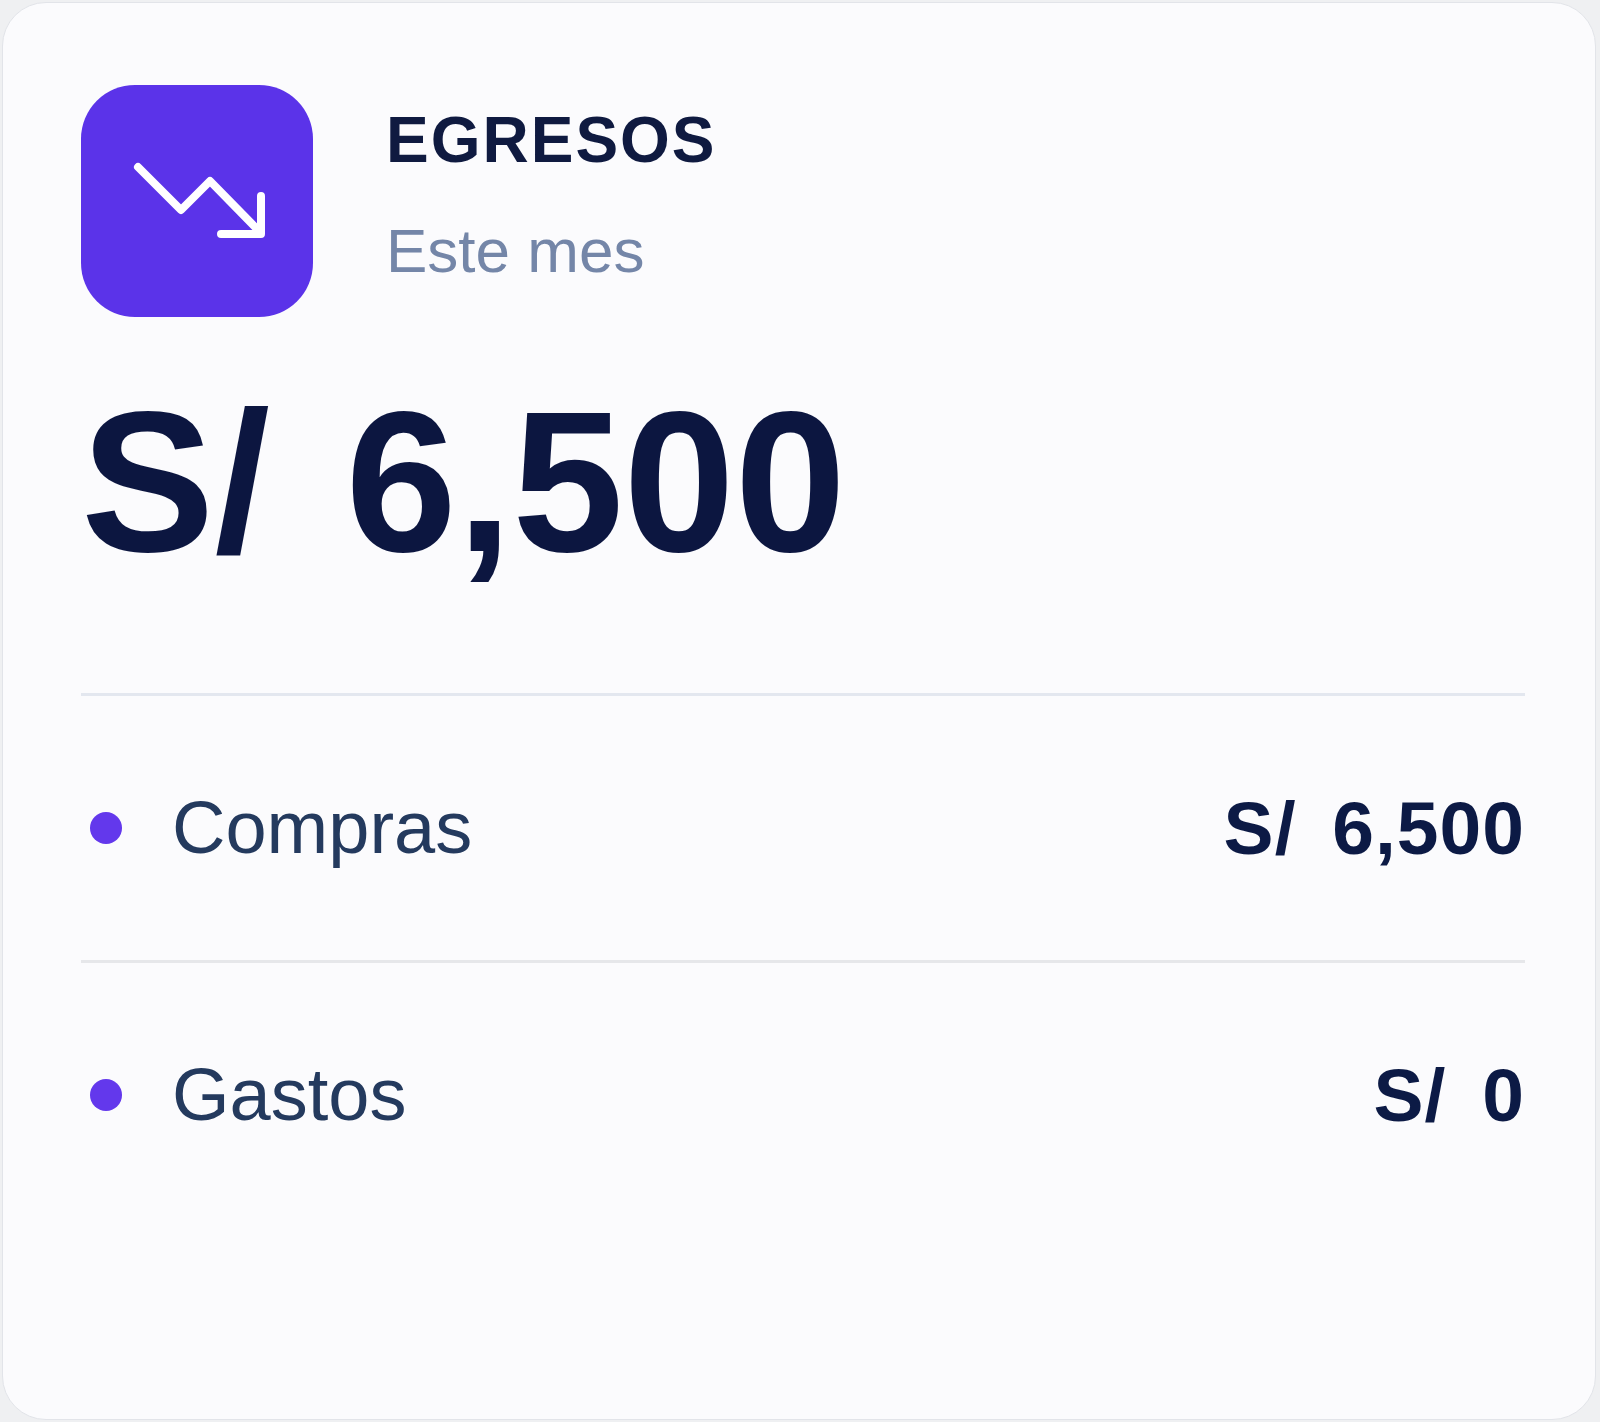 This screenshot has width=1600, height=1422. What do you see at coordinates (289, 1095) in the screenshot?
I see `category-label: Gastos` at bounding box center [289, 1095].